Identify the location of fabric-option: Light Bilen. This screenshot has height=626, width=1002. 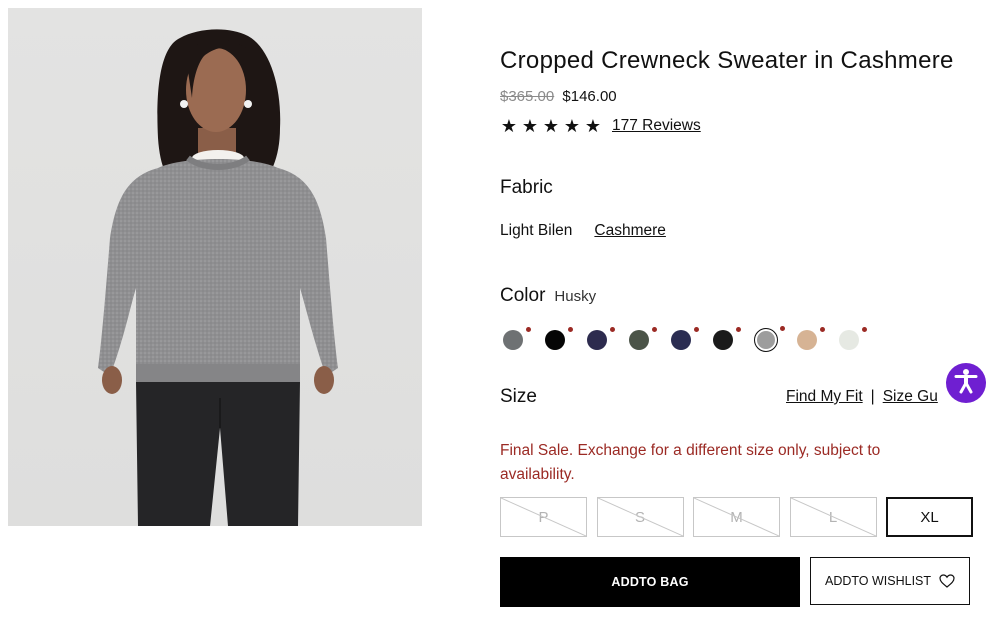
(536, 231).